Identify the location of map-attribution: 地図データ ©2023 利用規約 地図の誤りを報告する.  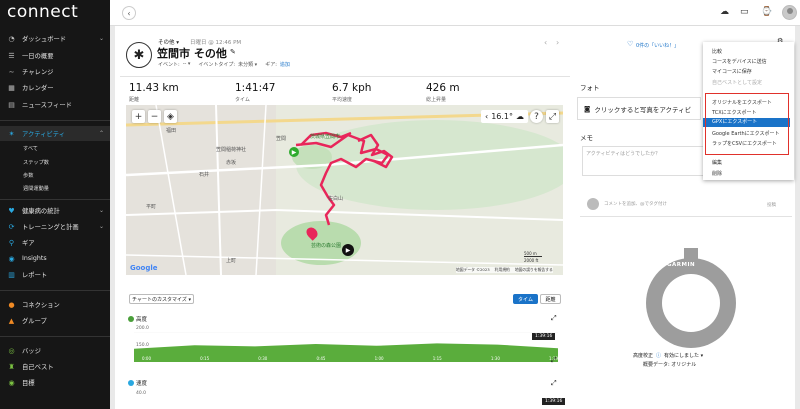
(504, 270).